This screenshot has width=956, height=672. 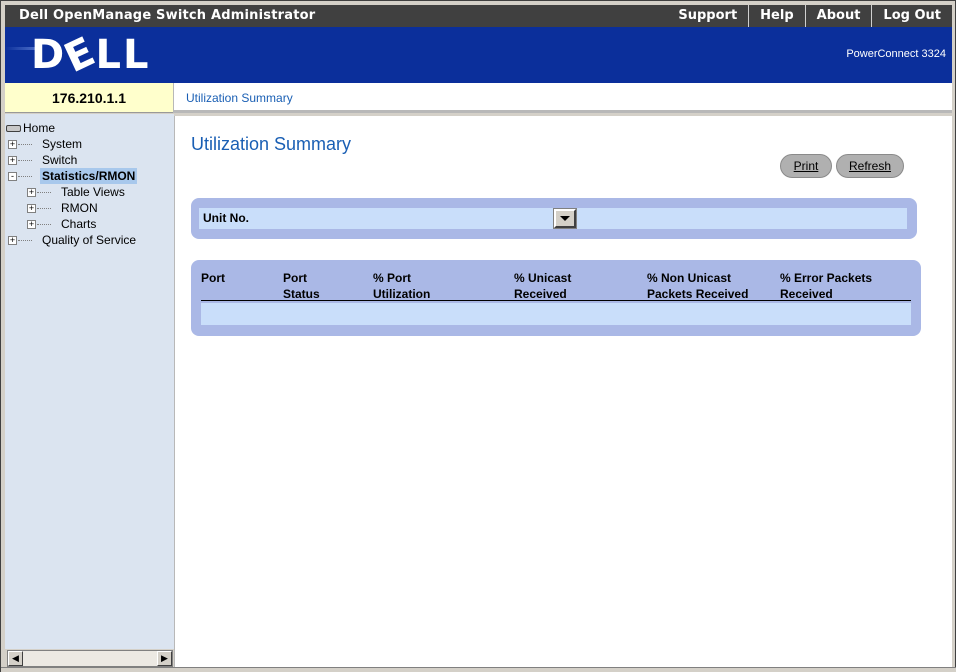 I want to click on refresh-button: Refresh, so click(x=870, y=166).